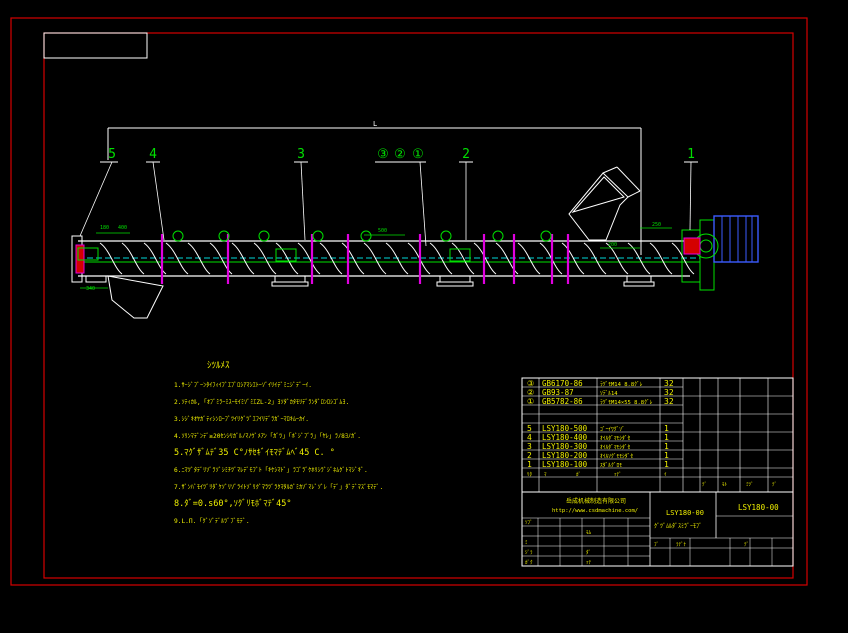 The height and width of the screenshot is (633, 848). I want to click on title-block-label: ｿﾌﾞ, so click(529, 522).